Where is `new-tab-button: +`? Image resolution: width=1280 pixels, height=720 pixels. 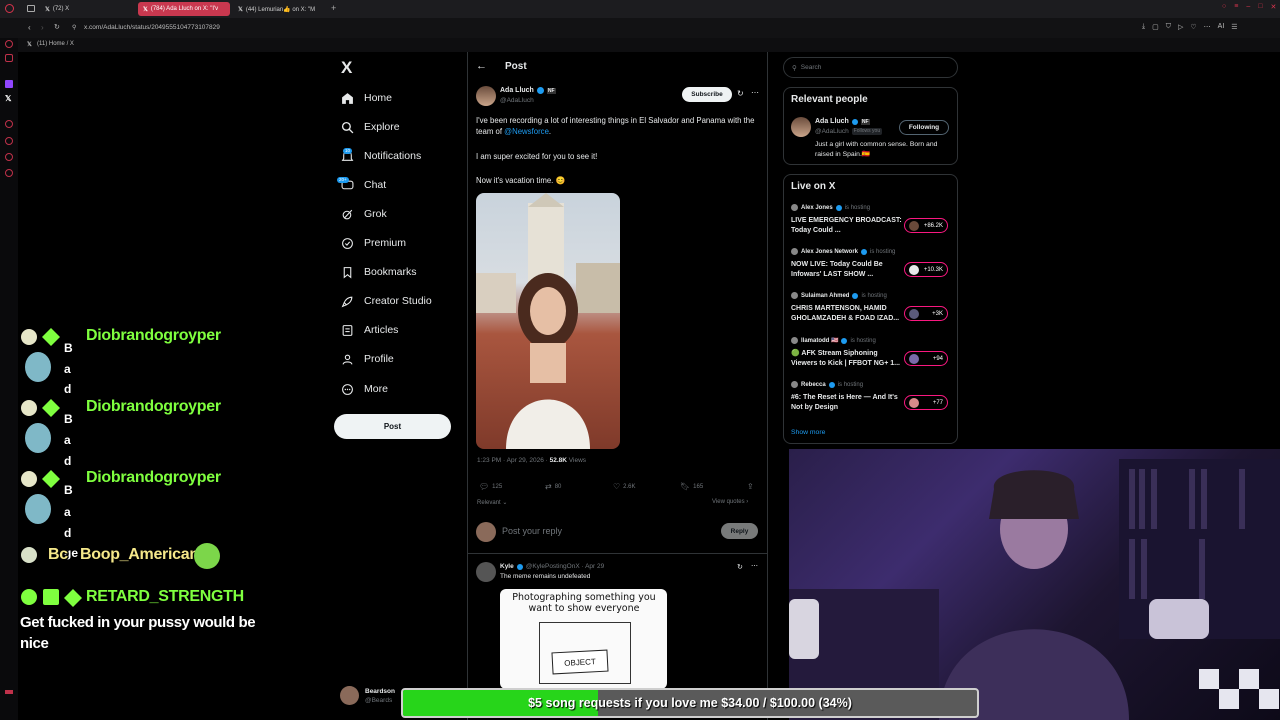
new-tab-button: + is located at coordinates (333, 8).